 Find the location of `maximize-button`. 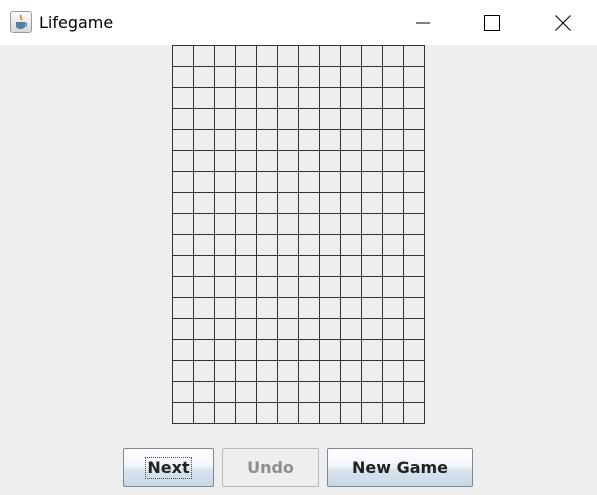

maximize-button is located at coordinates (492, 22).